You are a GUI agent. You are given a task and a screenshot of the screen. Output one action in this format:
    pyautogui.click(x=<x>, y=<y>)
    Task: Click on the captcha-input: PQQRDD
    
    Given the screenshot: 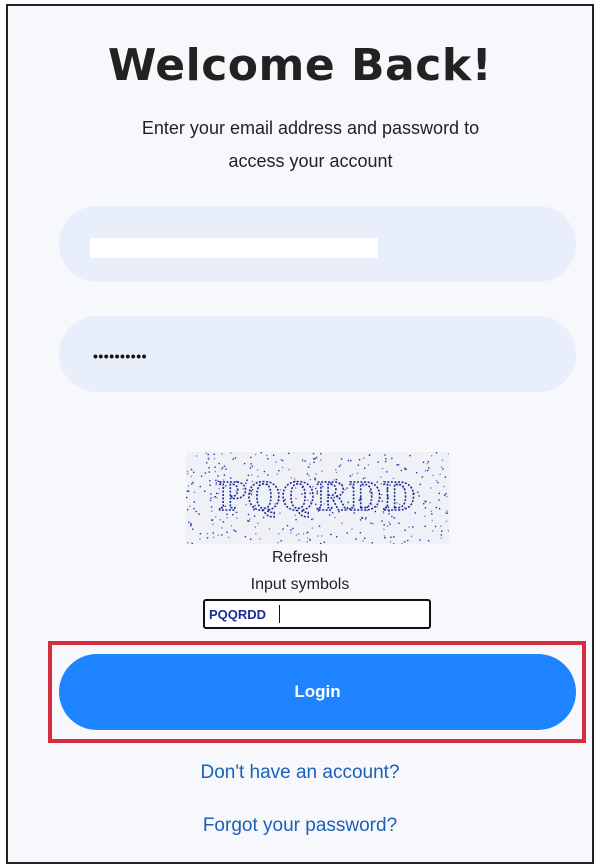 What is the action you would take?
    pyautogui.click(x=317, y=614)
    